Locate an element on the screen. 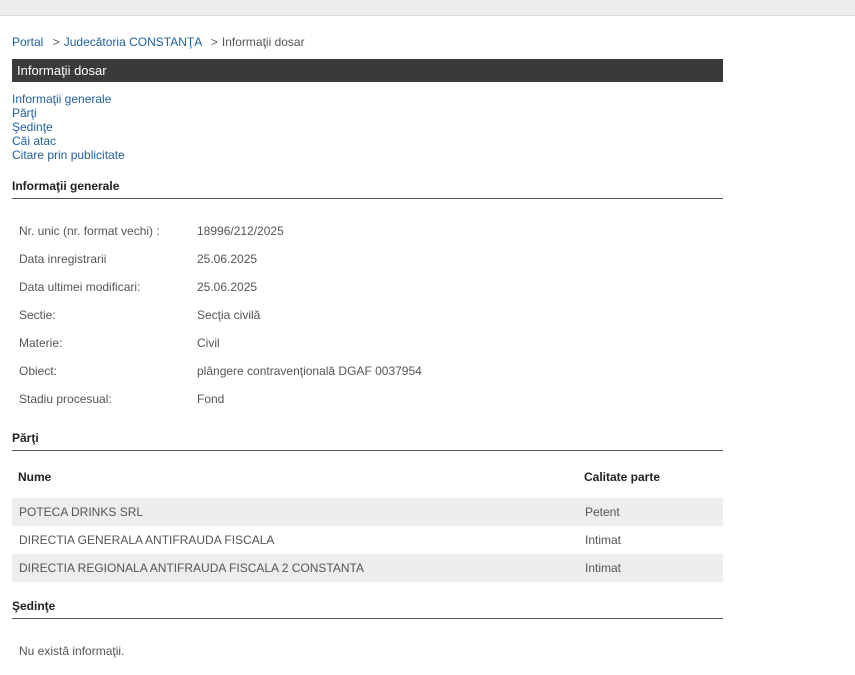 This screenshot has width=855, height=675. breadcrumb-court-link: Judecătoria CONSTANŢA is located at coordinates (133, 42).